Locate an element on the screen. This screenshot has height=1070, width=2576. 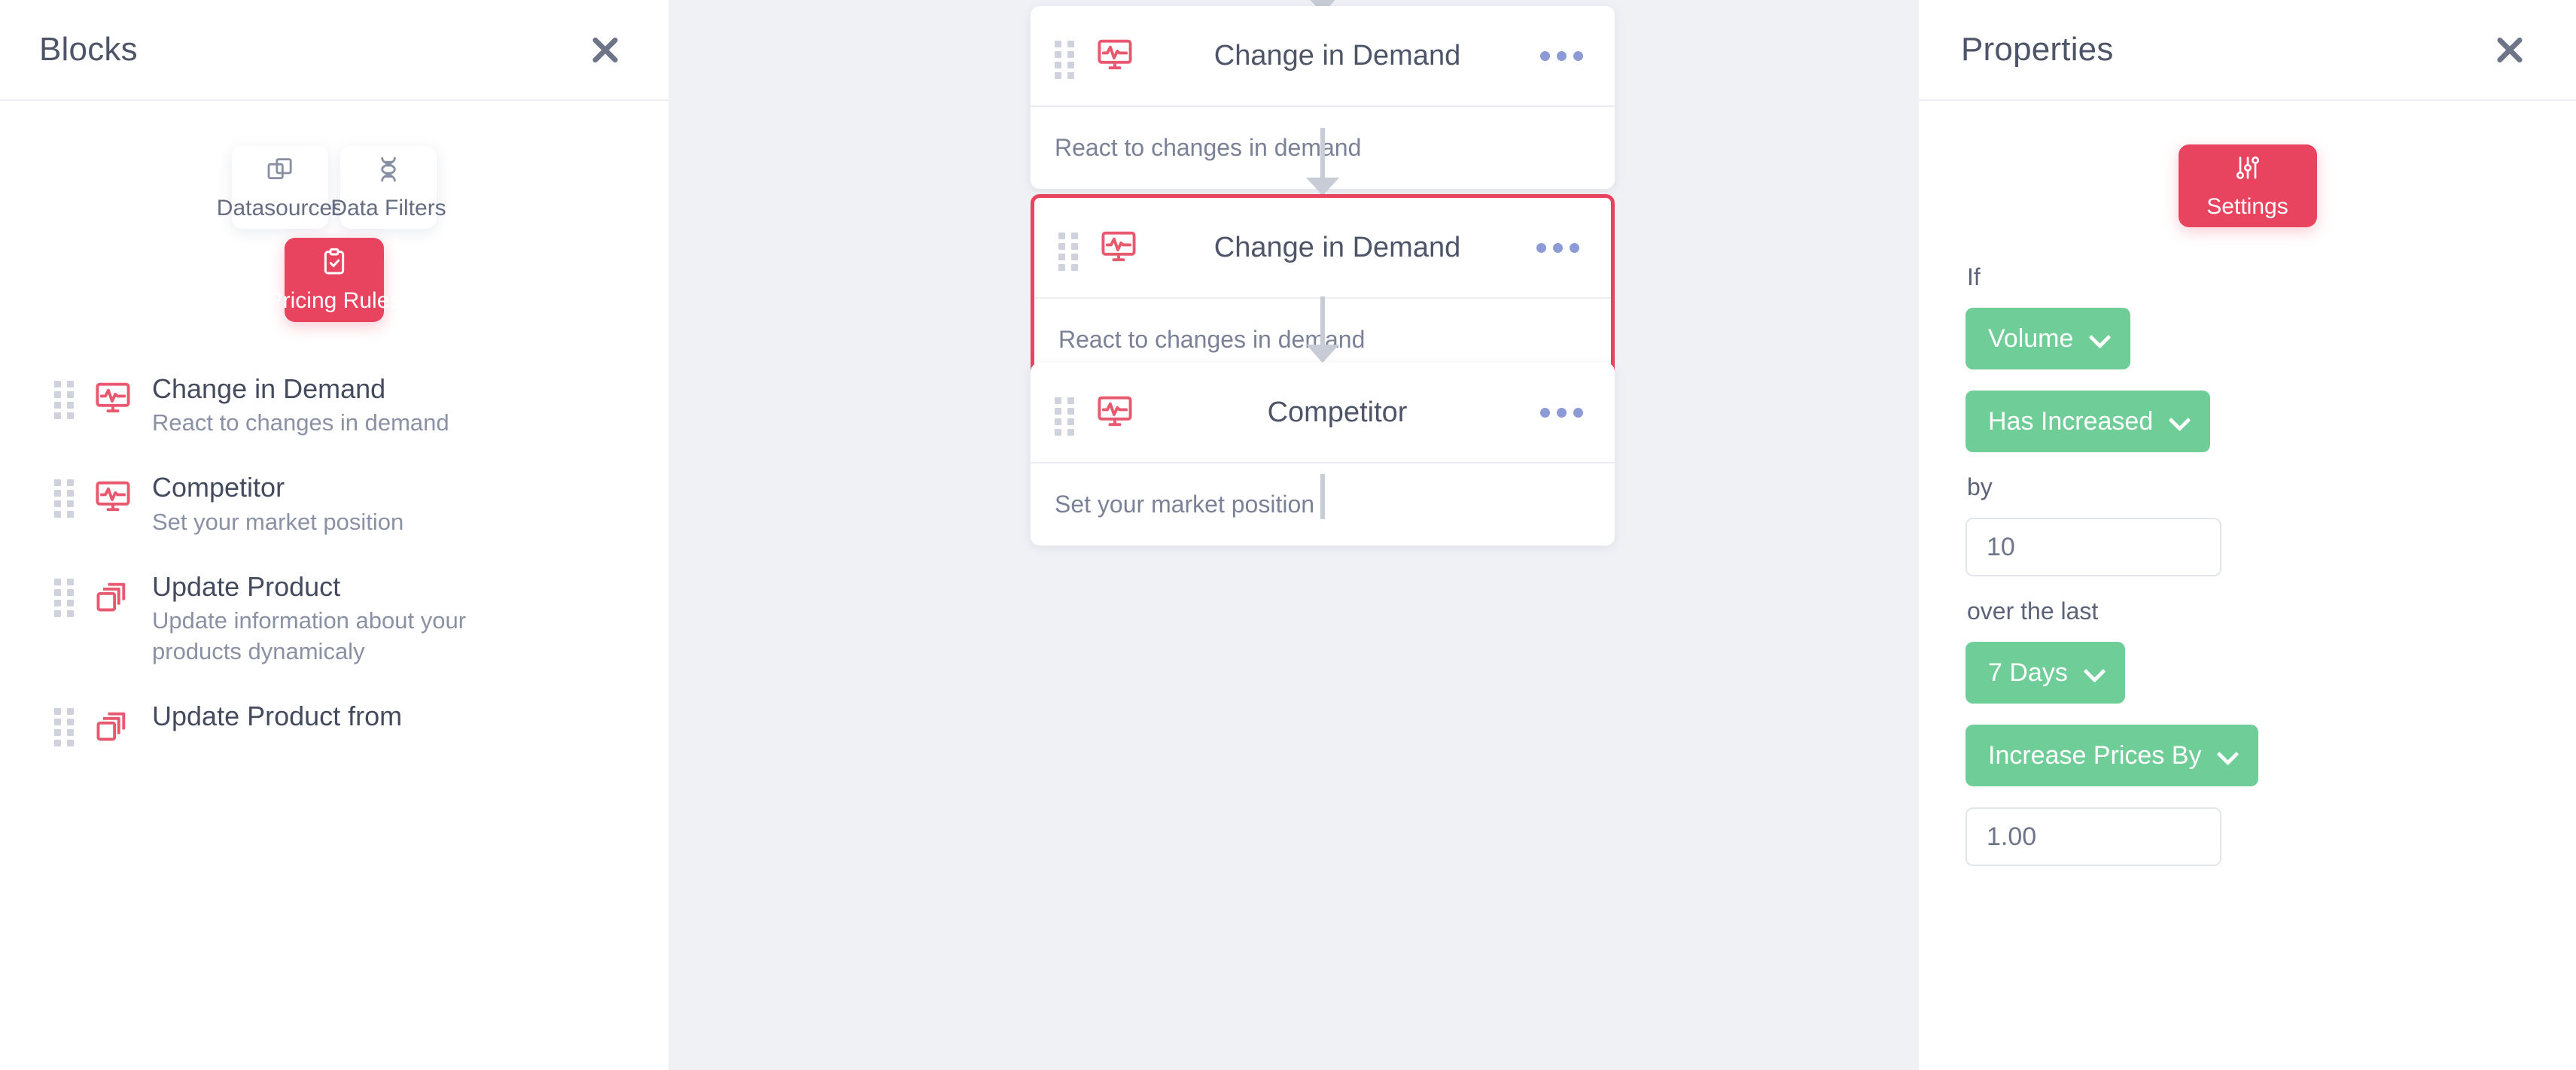
settings-button-wrap: Settings is located at coordinates (2248, 164).